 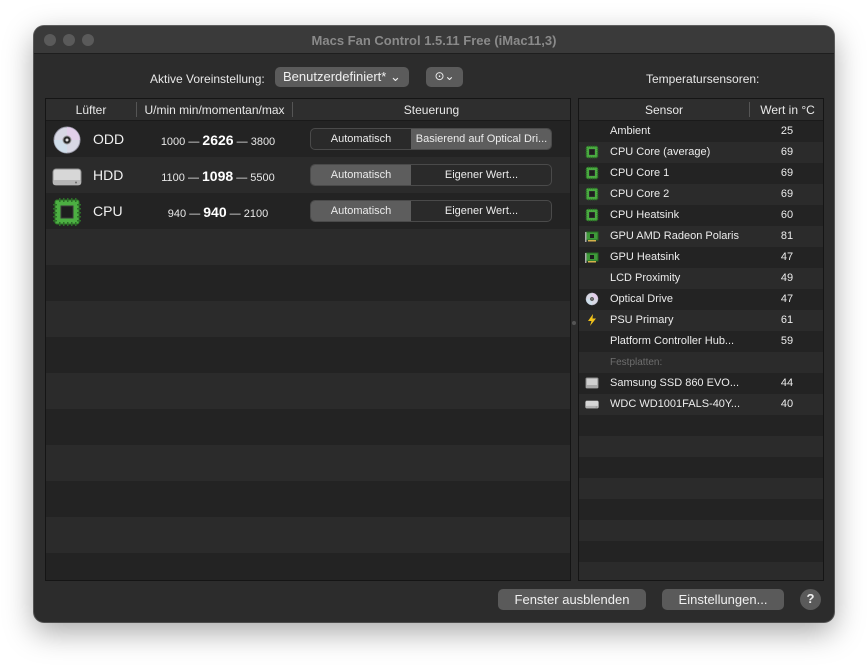 I want to click on fan-rpm-min: 940, so click(x=177, y=214).